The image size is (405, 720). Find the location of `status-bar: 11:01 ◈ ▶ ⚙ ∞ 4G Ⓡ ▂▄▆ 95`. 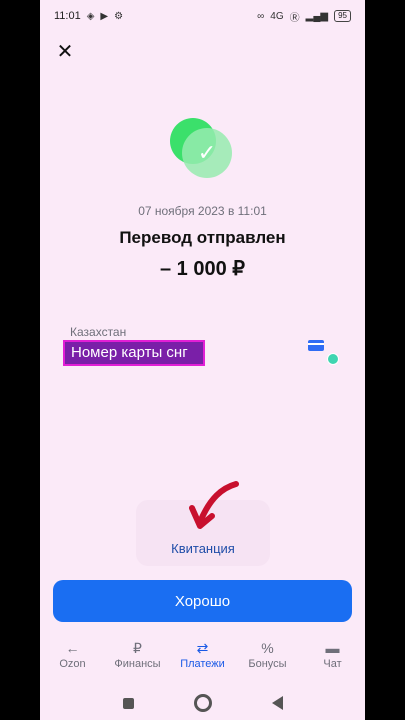

status-bar: 11:01 ◈ ▶ ⚙ ∞ 4G Ⓡ ▂▄▆ 95 is located at coordinates (202, 16).